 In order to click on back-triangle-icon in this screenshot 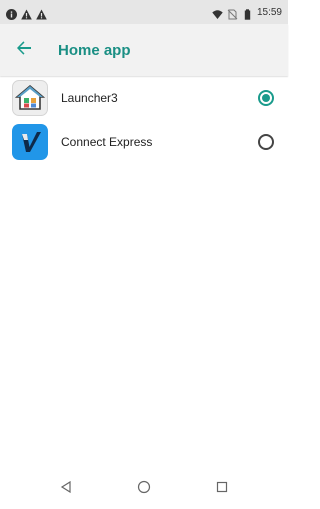, I will do `click(66, 489)`.